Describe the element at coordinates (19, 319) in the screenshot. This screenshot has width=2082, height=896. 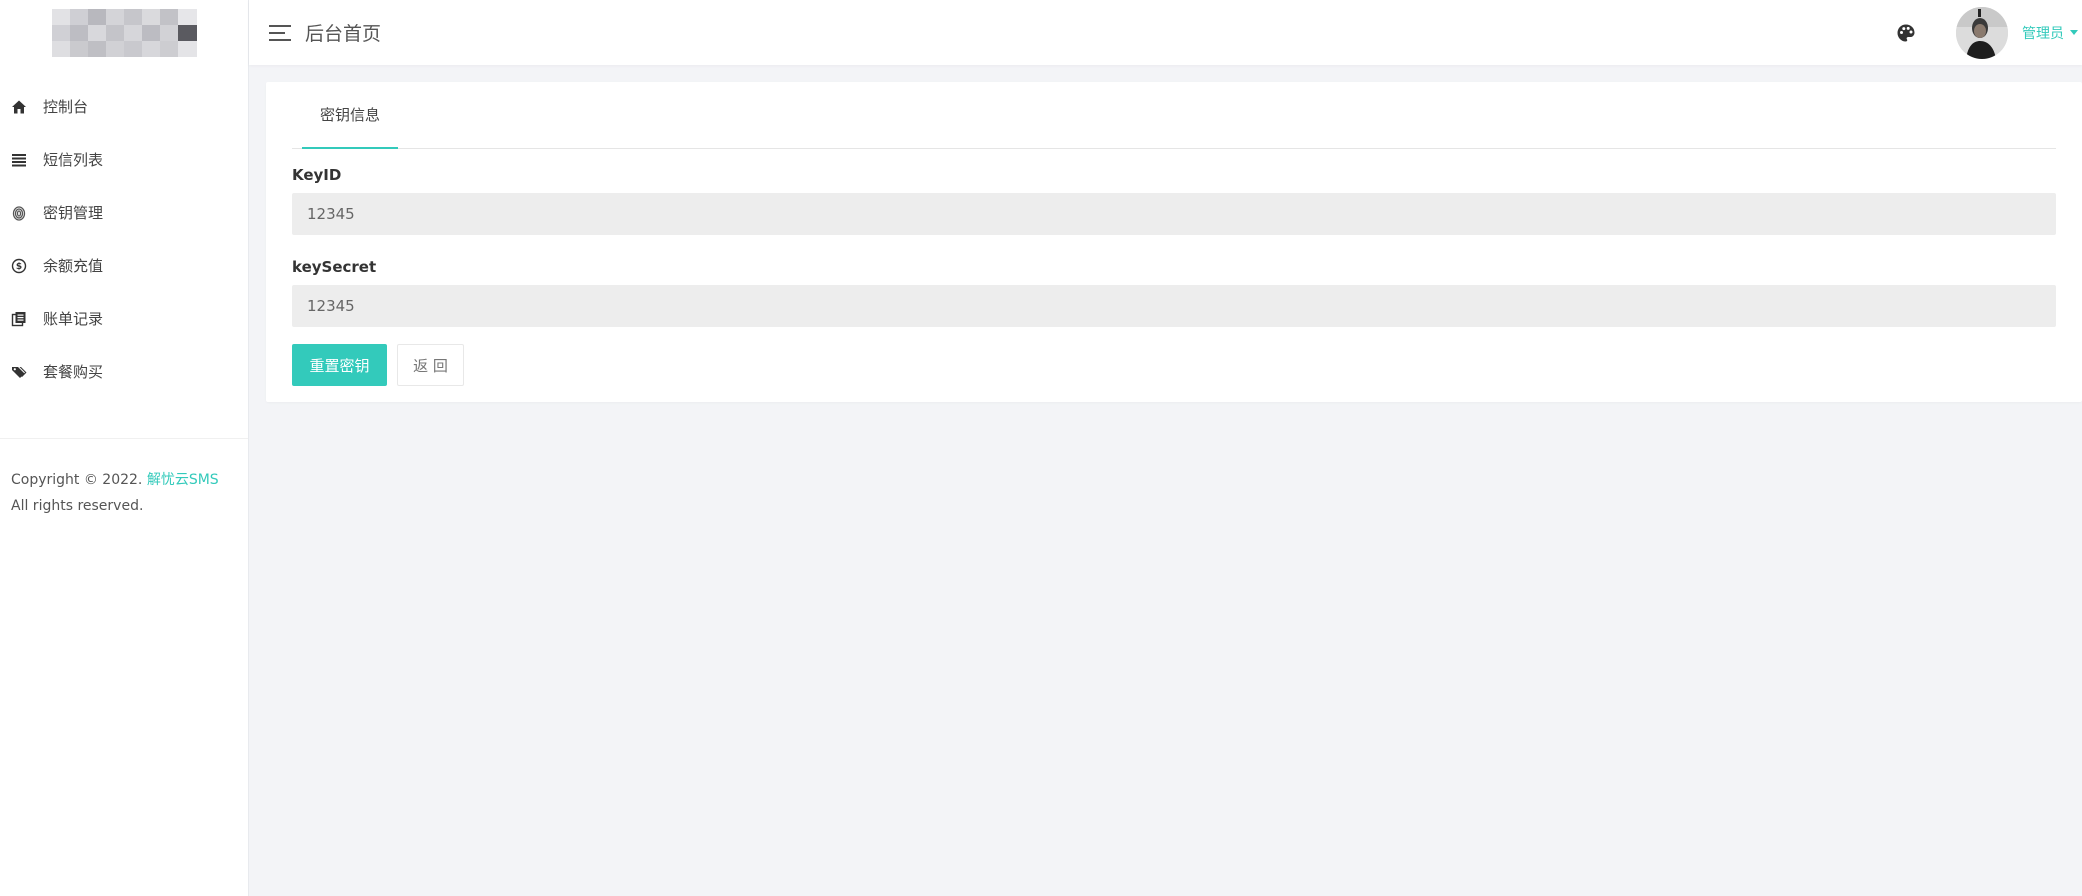
I see `copy-icon` at that location.